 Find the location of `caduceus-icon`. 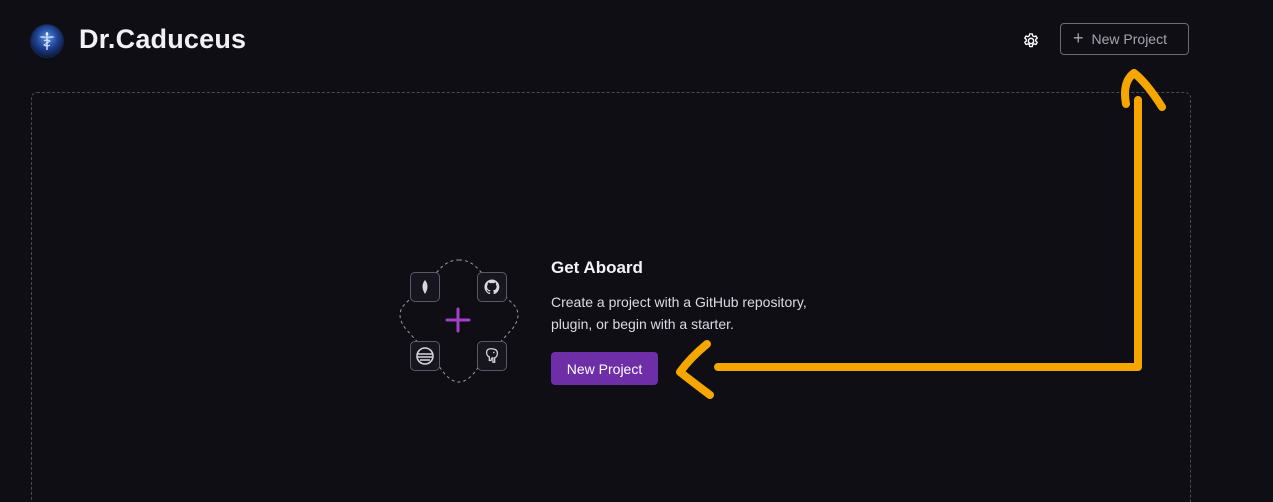

caduceus-icon is located at coordinates (47, 41).